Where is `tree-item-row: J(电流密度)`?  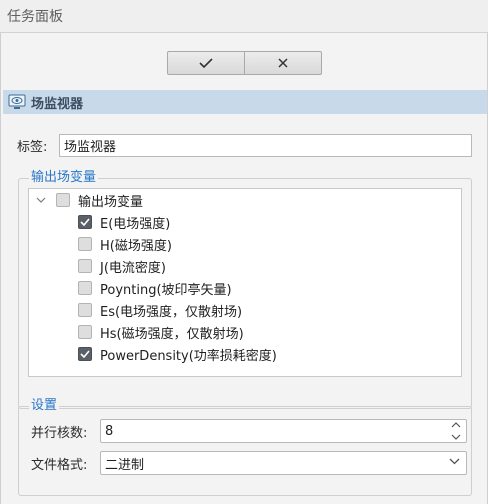
tree-item-row: J(电流密度) is located at coordinates (122, 266).